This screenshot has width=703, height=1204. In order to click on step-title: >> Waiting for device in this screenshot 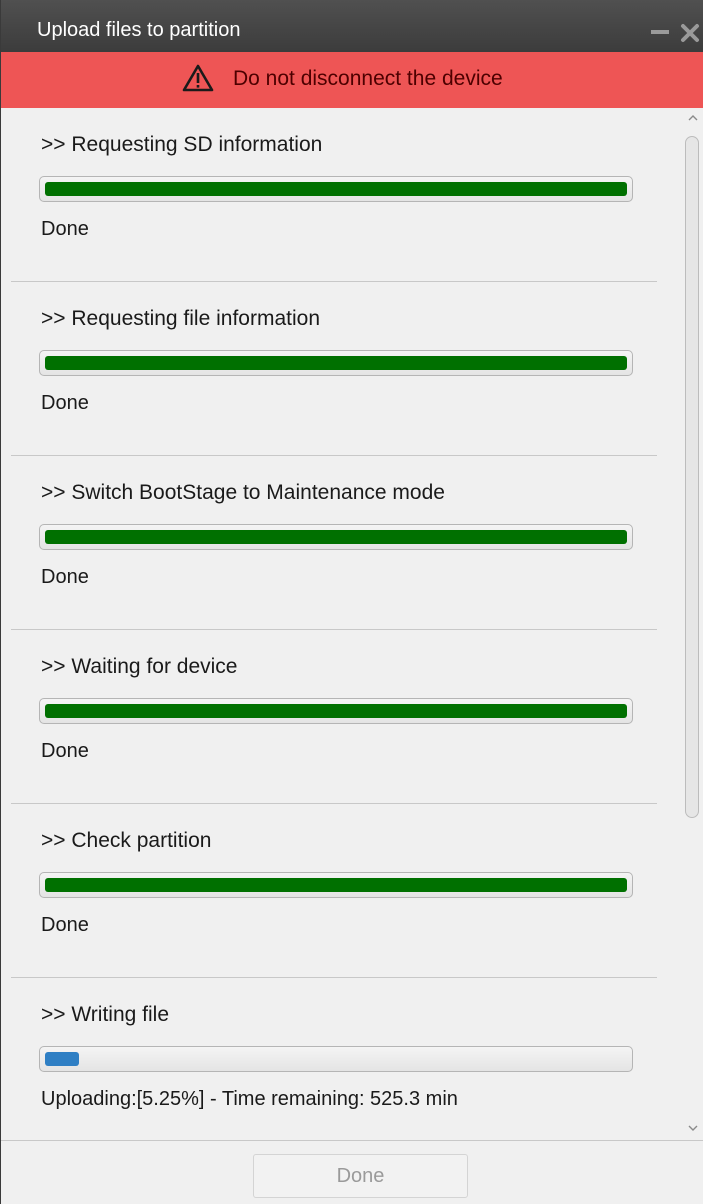, I will do `click(139, 666)`.